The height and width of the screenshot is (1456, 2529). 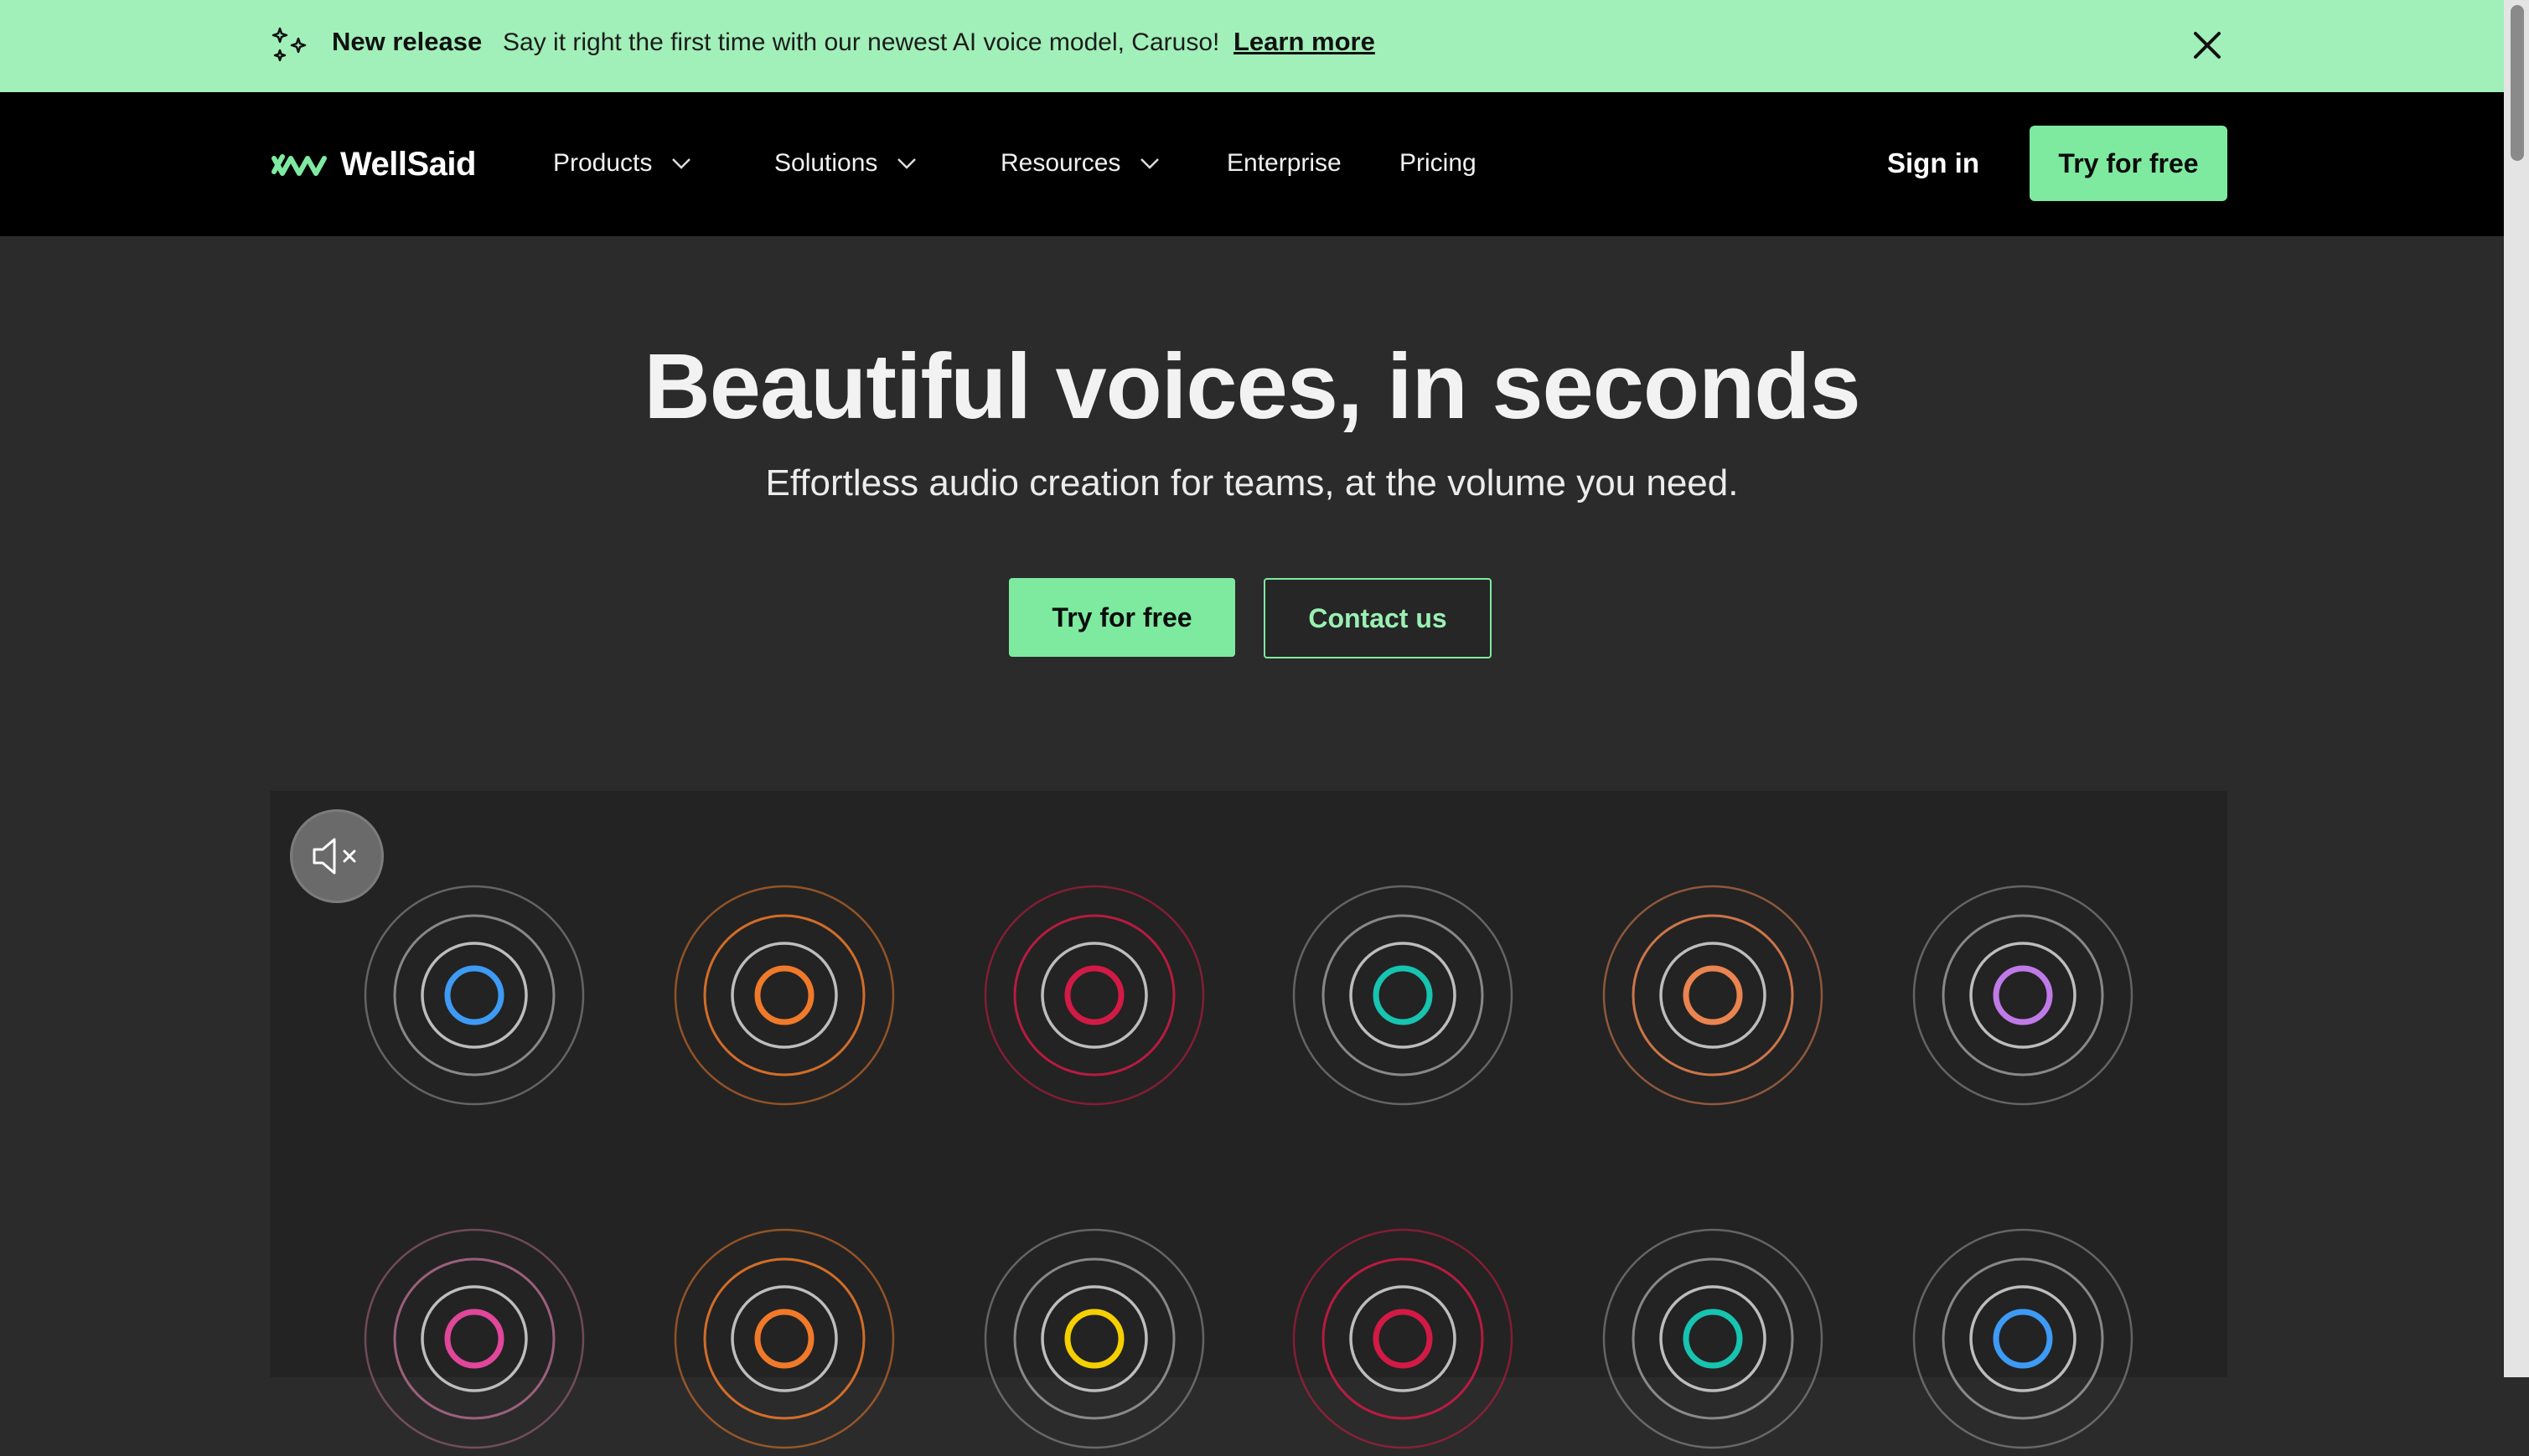 I want to click on sign-in-link: Sign in, so click(x=1933, y=163).